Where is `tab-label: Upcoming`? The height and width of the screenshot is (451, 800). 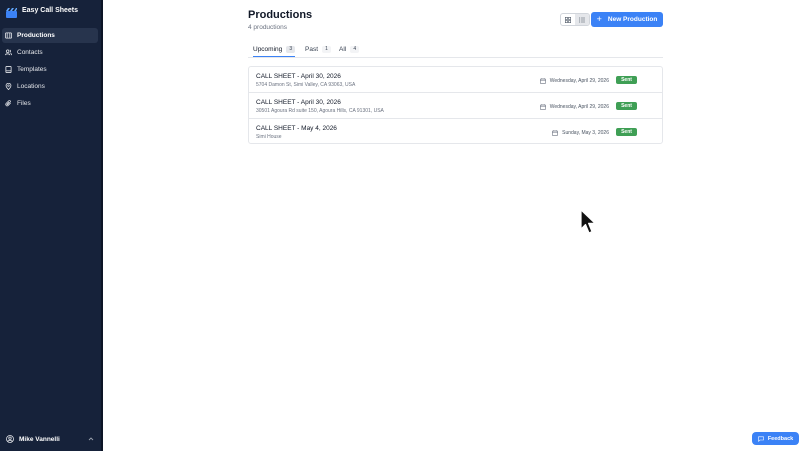 tab-label: Upcoming is located at coordinates (268, 49).